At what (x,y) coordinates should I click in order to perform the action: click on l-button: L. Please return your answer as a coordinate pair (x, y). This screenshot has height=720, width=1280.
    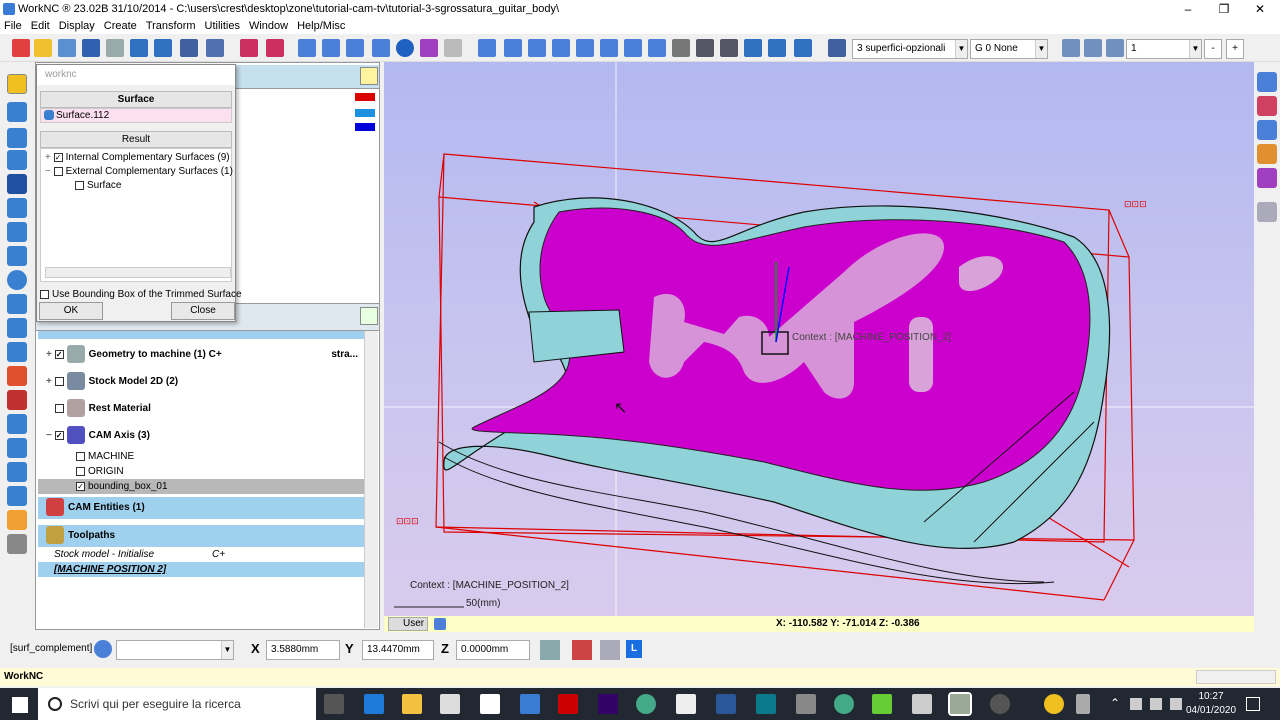
    Looking at the image, I should click on (634, 649).